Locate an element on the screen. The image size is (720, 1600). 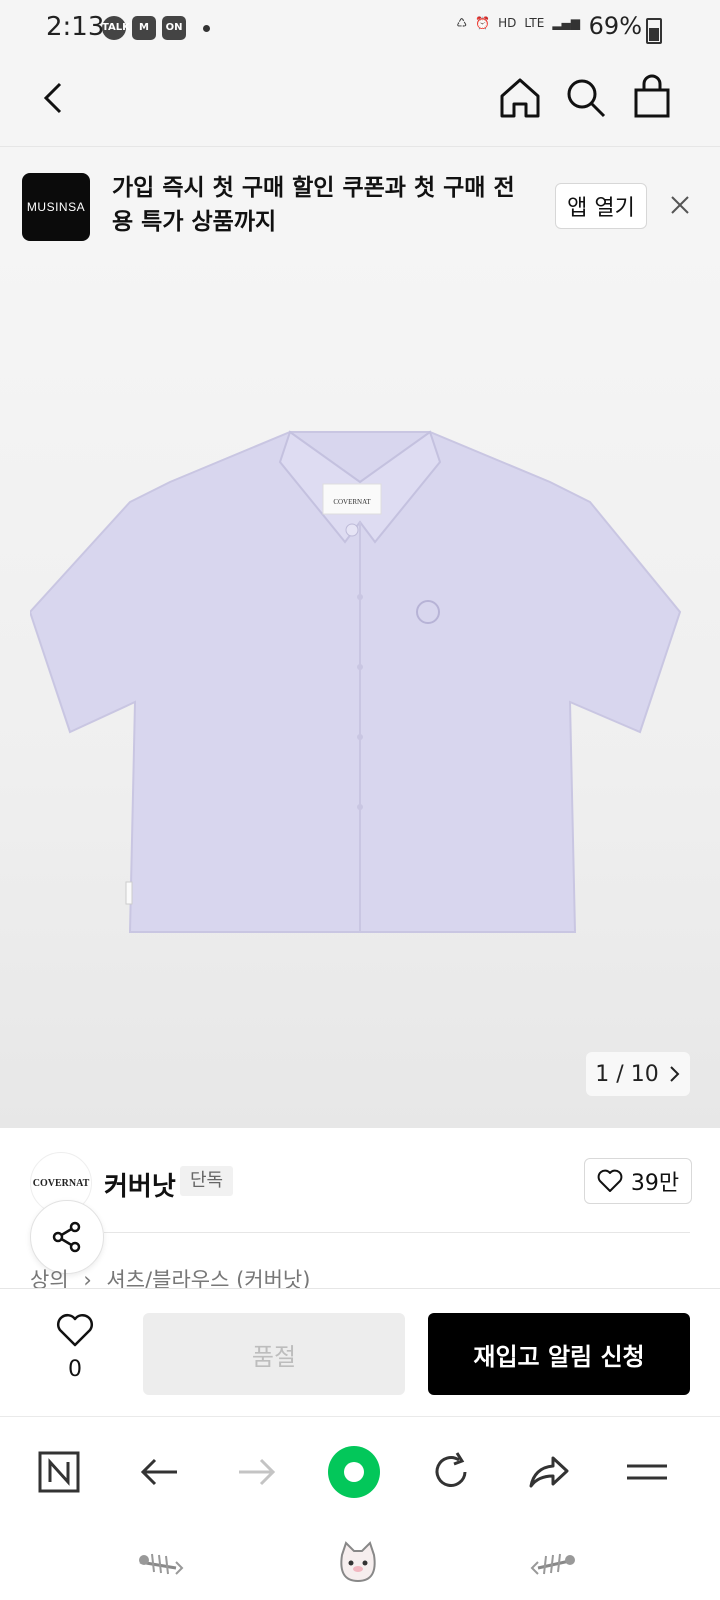
close-icon is located at coordinates (680, 205).